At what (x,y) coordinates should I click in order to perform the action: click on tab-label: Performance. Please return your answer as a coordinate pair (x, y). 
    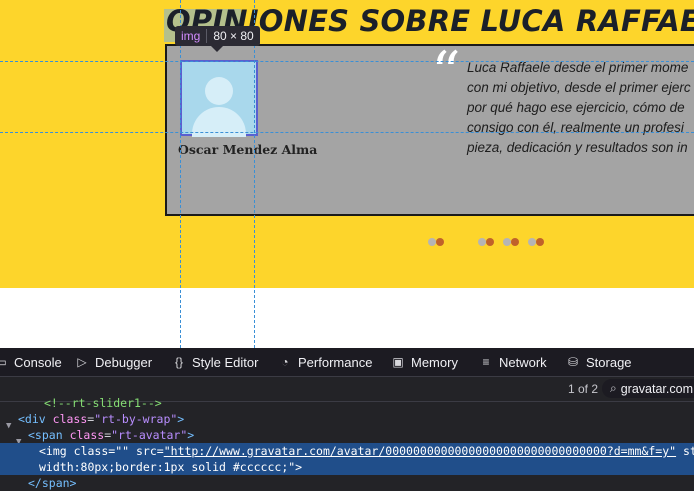
    Looking at the image, I should click on (335, 362).